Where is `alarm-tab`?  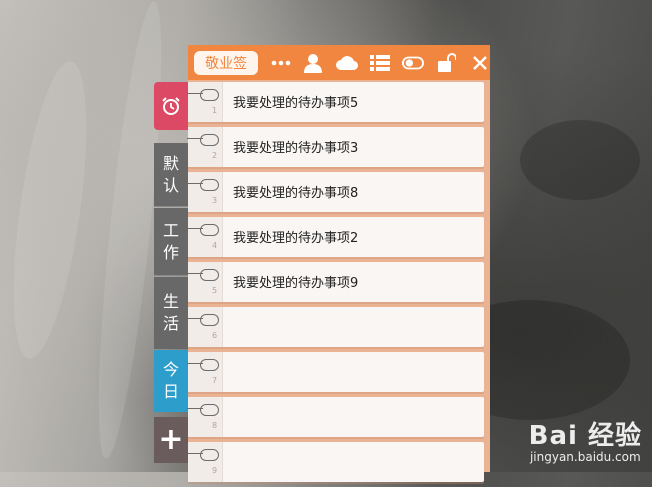
alarm-tab is located at coordinates (171, 106).